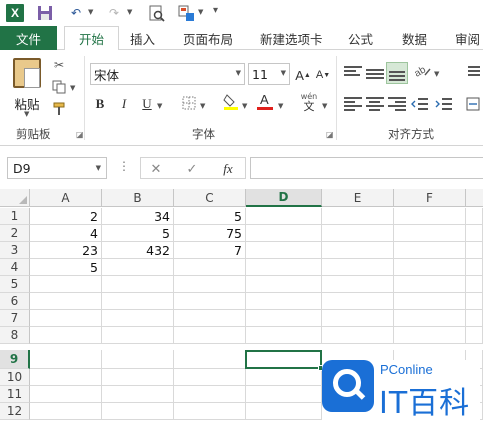 This screenshot has width=483, height=428. I want to click on tab-insert: 插入, so click(142, 38).